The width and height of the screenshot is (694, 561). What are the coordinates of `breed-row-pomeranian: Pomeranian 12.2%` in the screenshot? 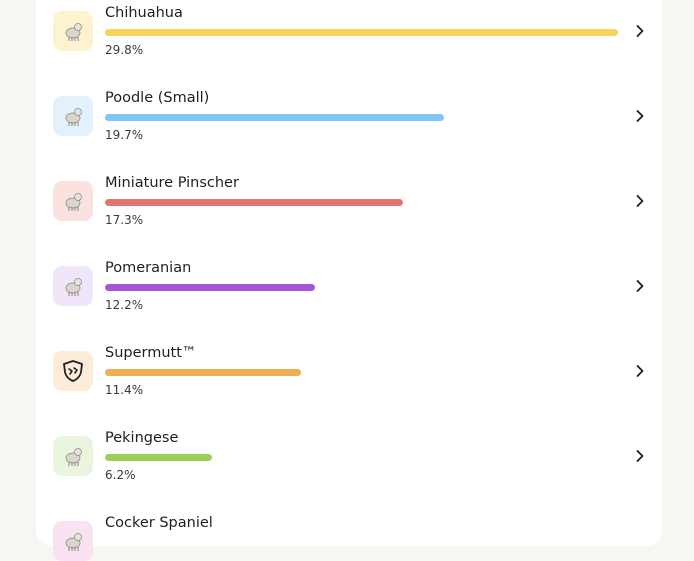 It's located at (349, 297).